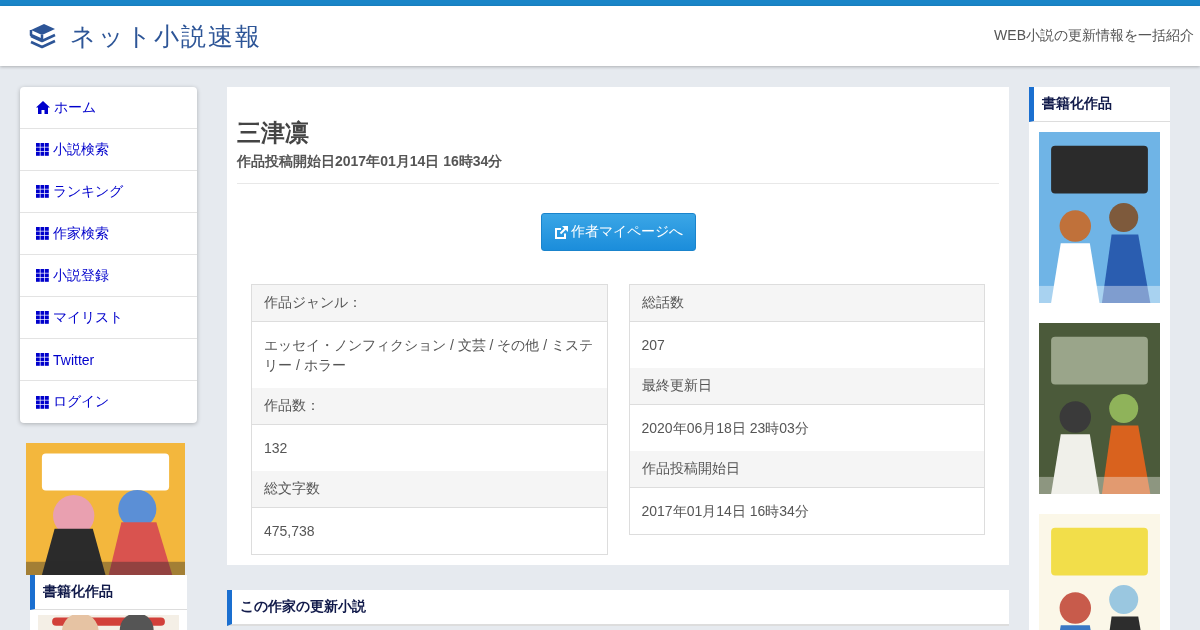 This screenshot has width=1200, height=630. I want to click on books-icon, so click(43, 36).